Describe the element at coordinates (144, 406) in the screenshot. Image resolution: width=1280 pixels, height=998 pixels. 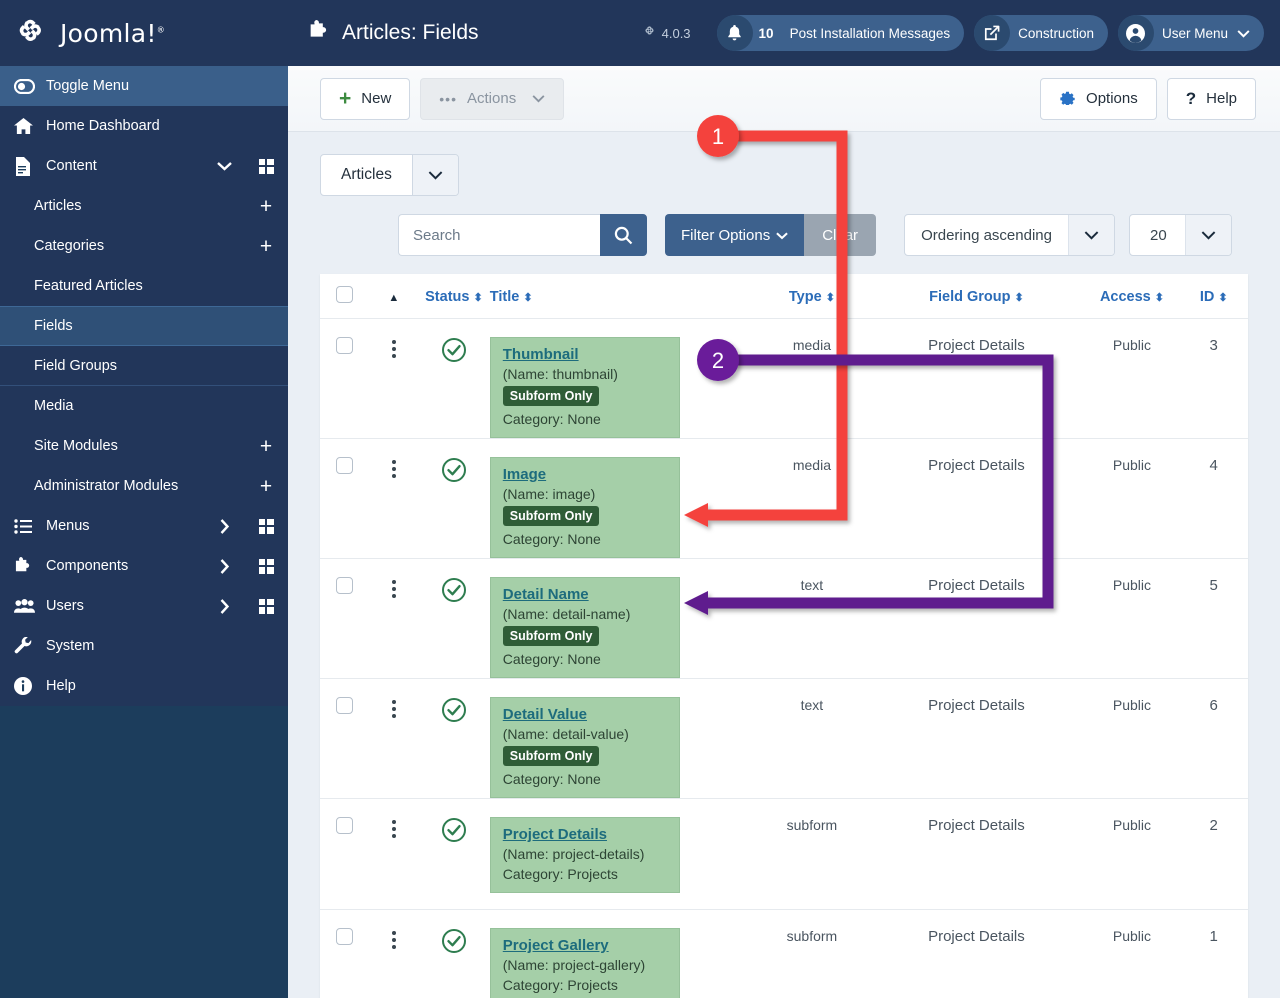
I see `sidebar-item-media: Media` at that location.